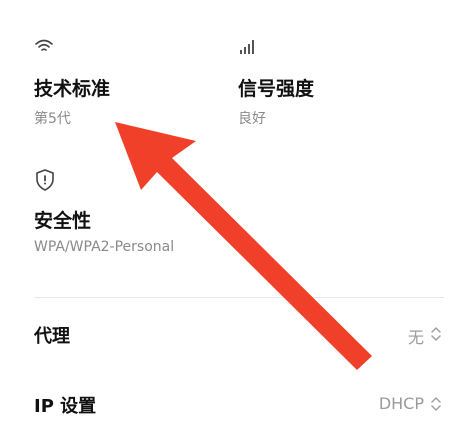  Describe the element at coordinates (63, 221) in the screenshot. I see `security-title: 安全性` at that location.